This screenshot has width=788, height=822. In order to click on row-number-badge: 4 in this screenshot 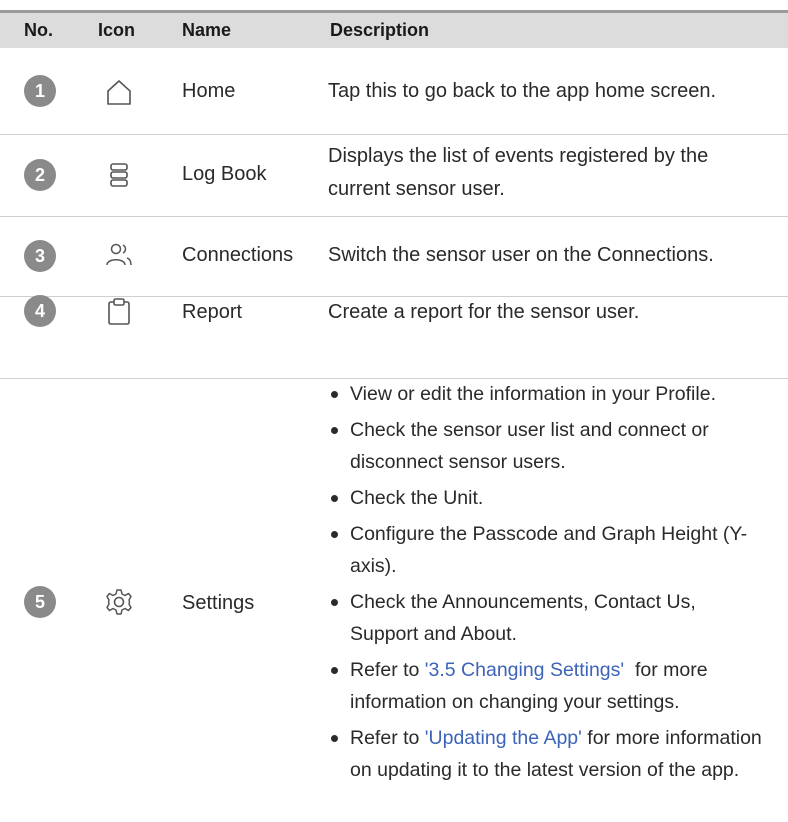, I will do `click(40, 311)`.